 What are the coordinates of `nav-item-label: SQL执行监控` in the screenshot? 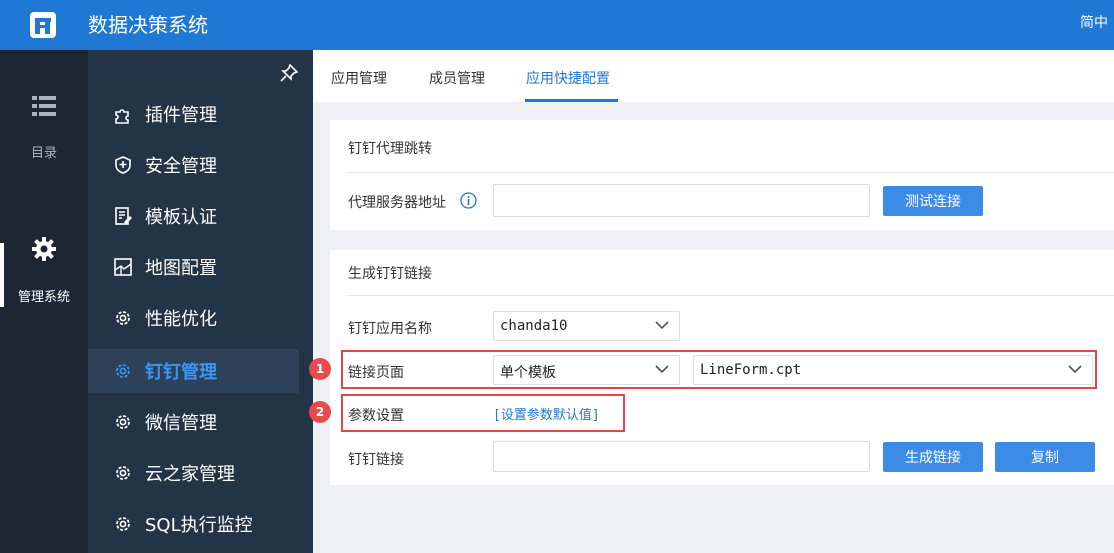 It's located at (199, 525).